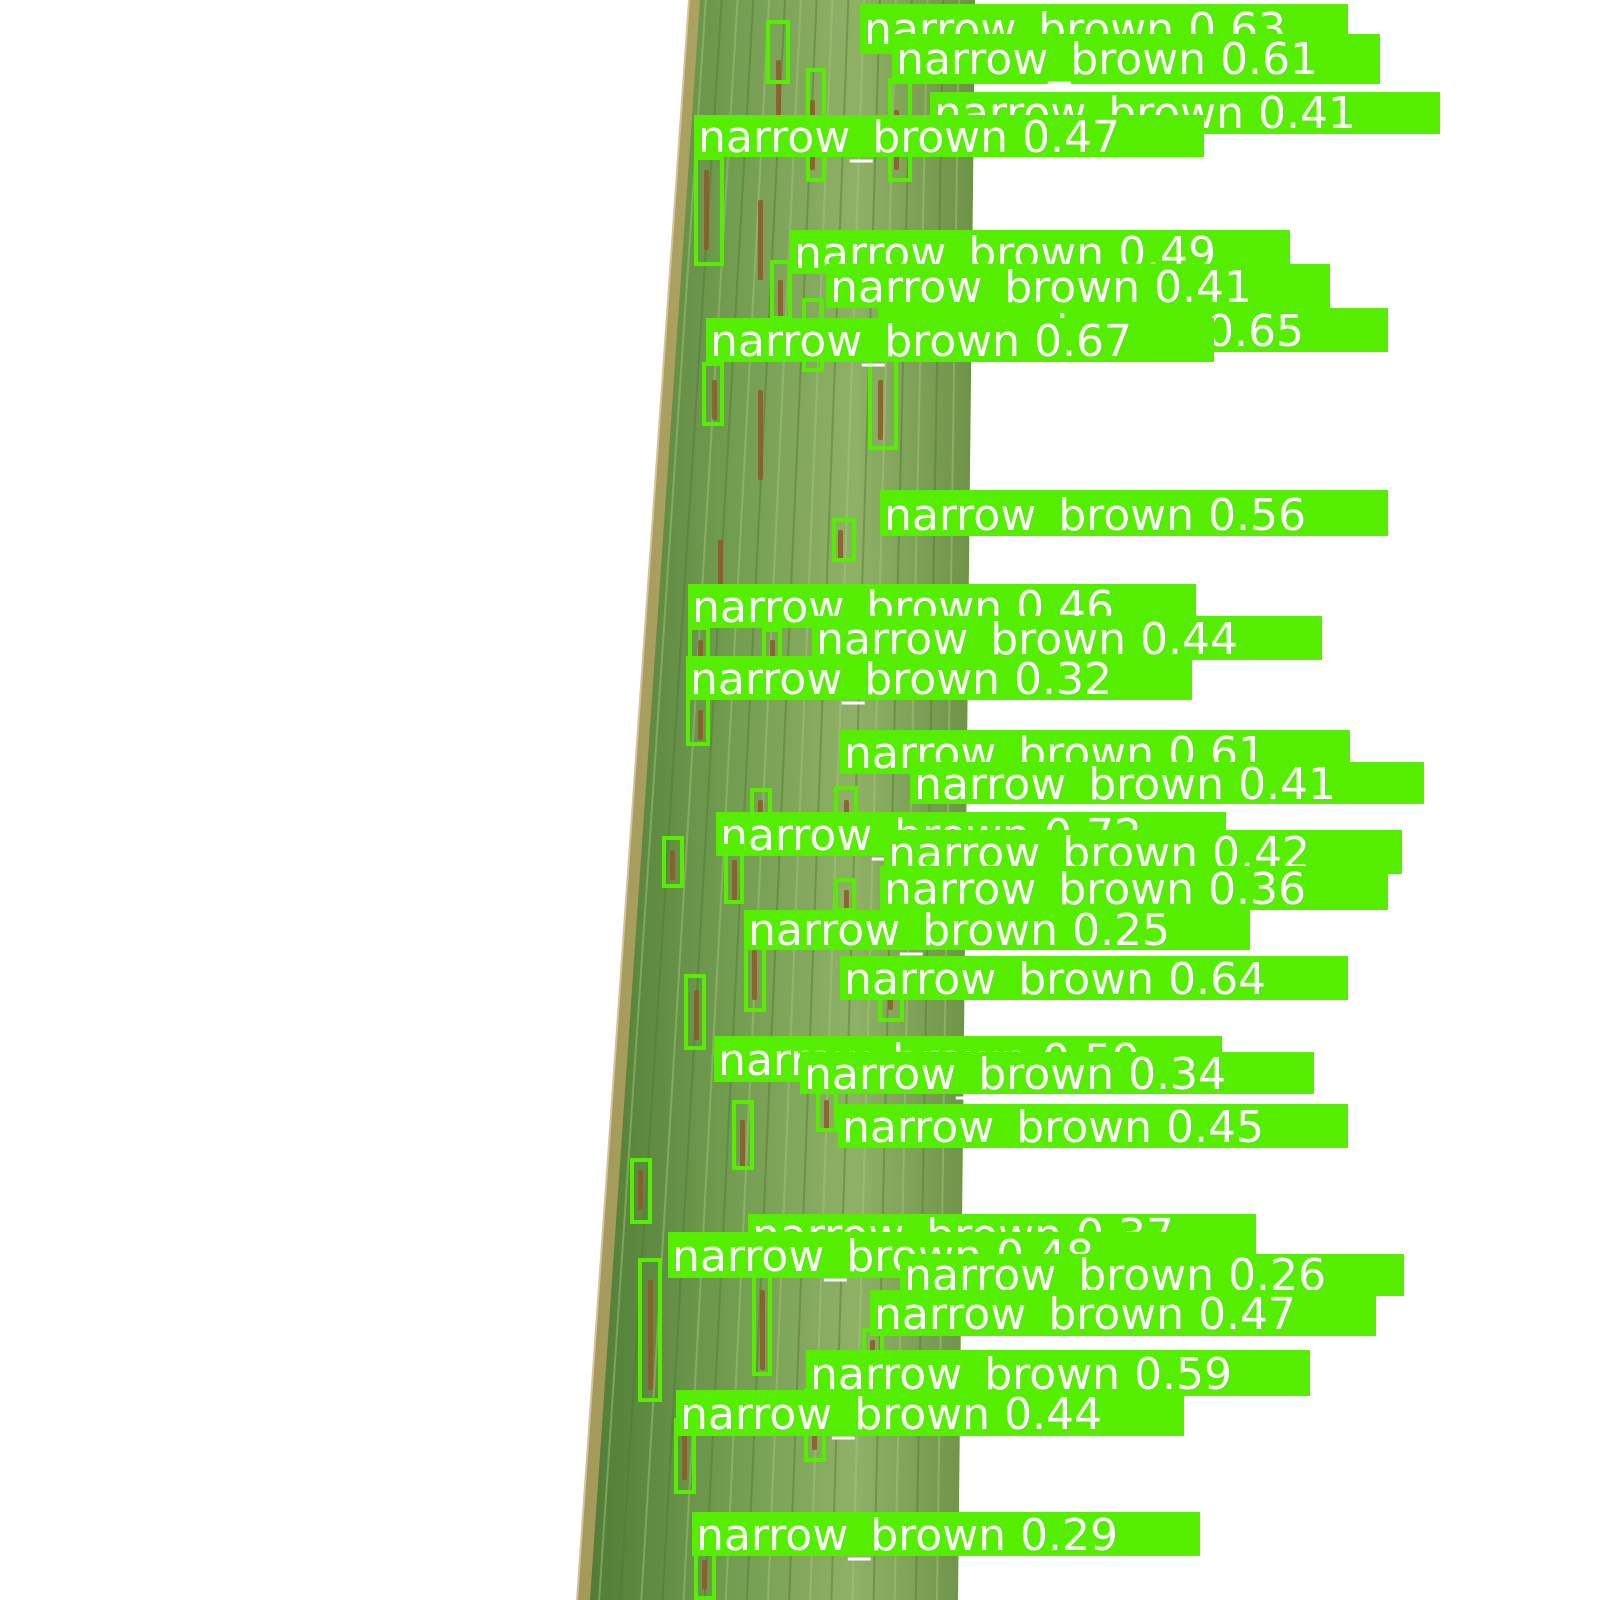 The height and width of the screenshot is (1600, 1600). I want to click on detection-label: narrow_brown 0.61, so click(1107, 59).